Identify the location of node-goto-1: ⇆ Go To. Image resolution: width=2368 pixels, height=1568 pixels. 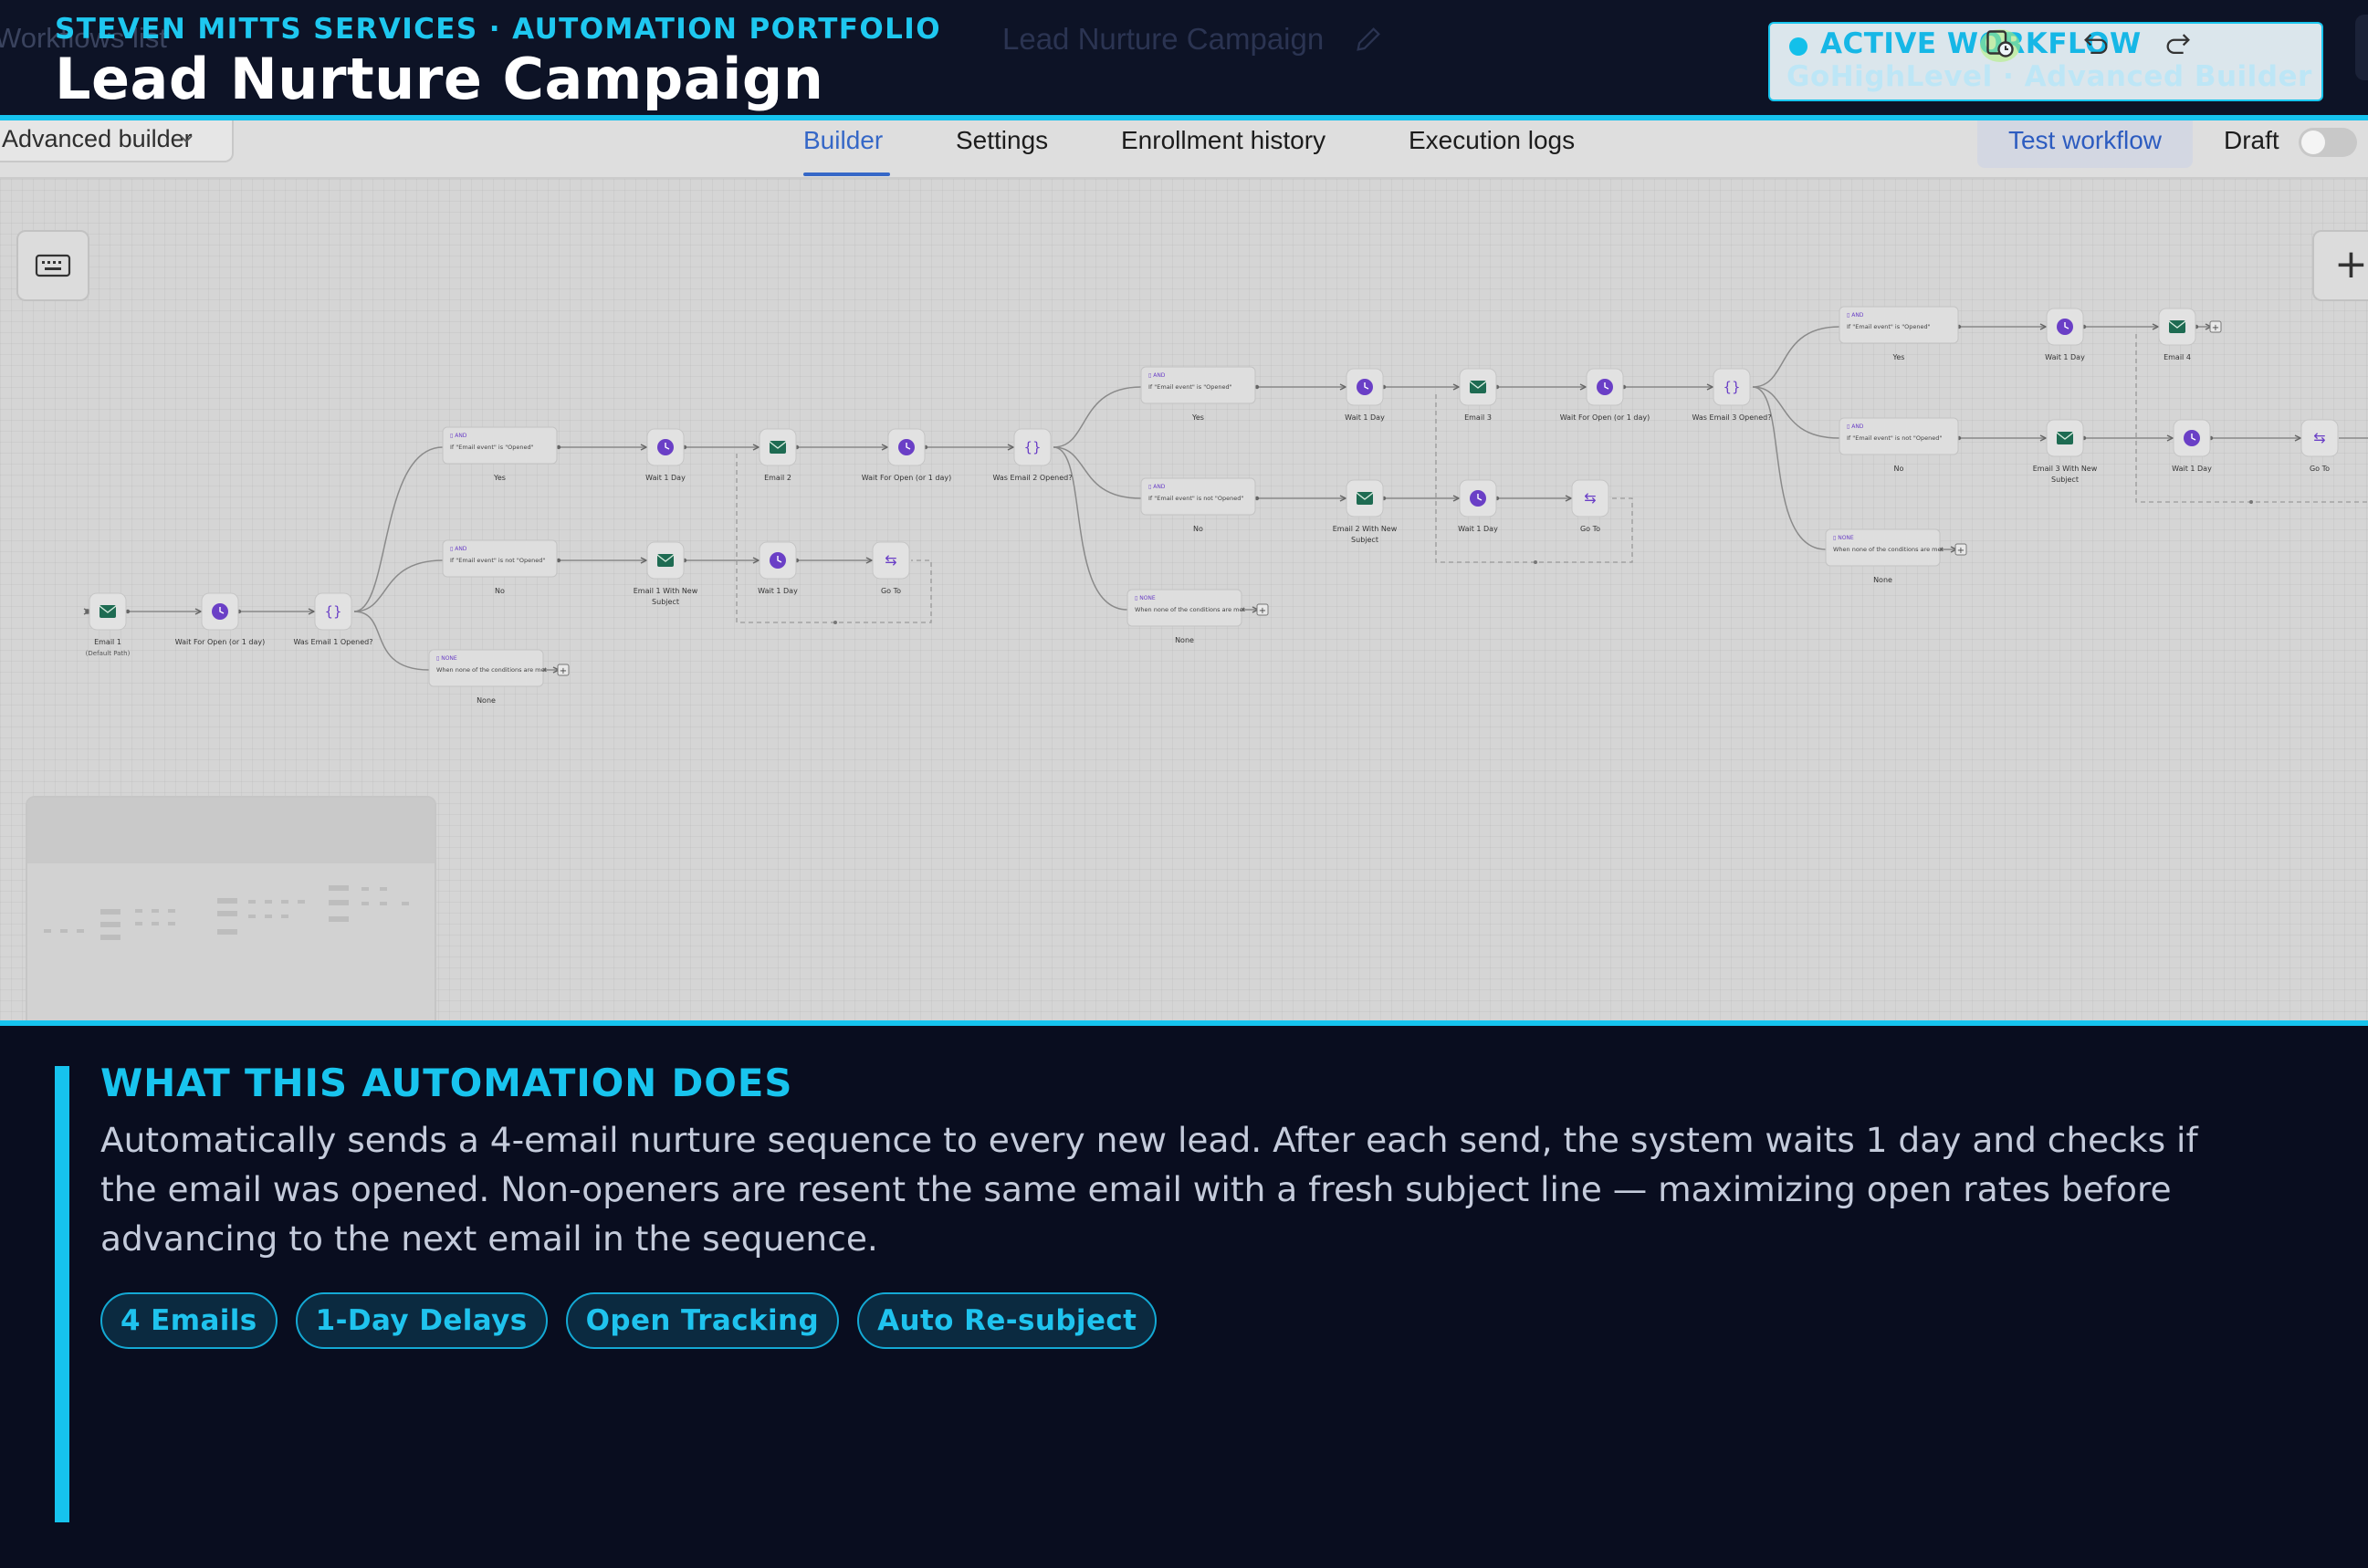
(891, 568).